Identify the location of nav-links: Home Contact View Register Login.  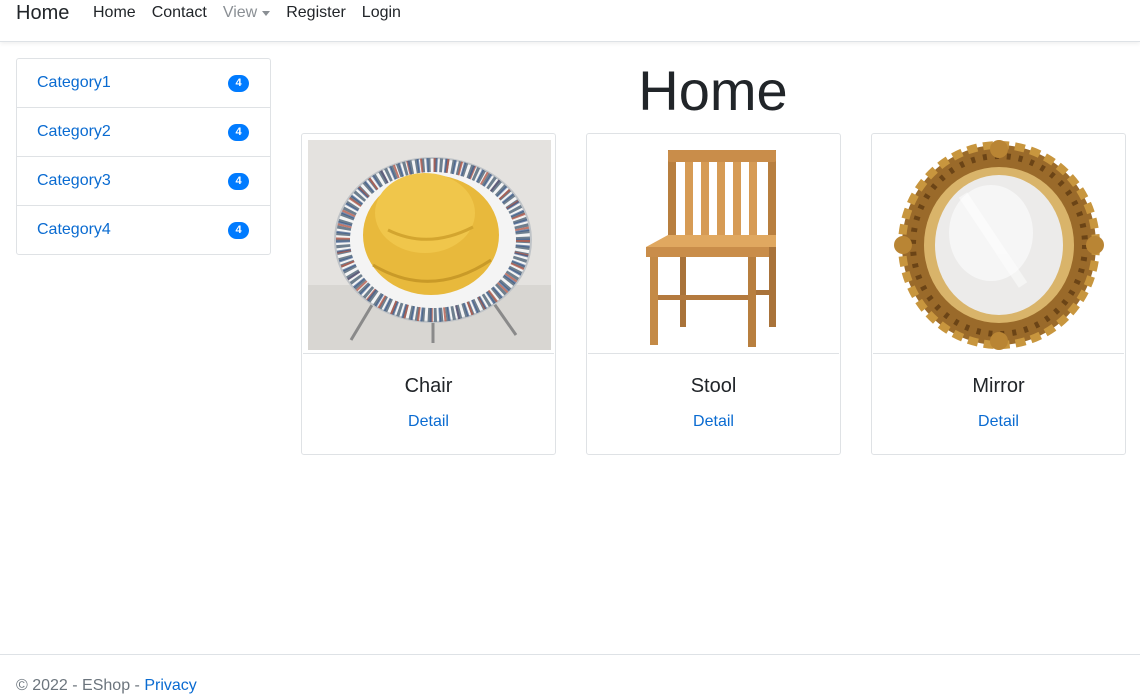
(255, 13).